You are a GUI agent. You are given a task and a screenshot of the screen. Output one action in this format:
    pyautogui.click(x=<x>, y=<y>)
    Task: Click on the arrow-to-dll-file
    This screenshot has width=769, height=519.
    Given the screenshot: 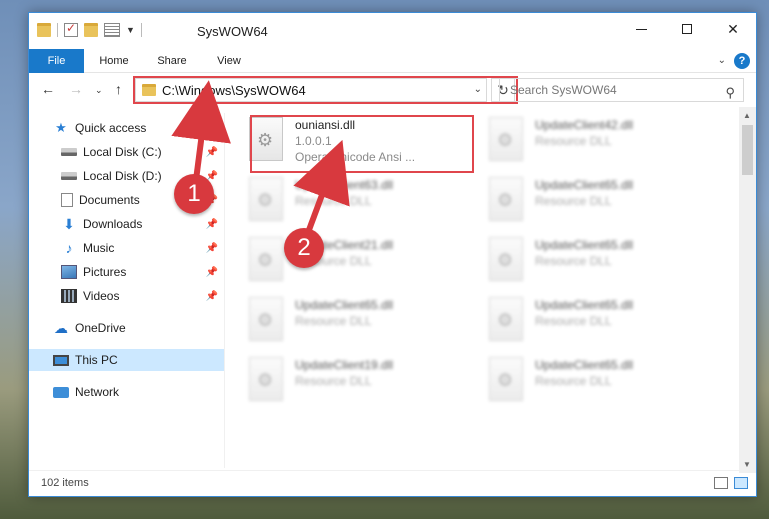 What is the action you would take?
    pyautogui.click(x=321, y=189)
    